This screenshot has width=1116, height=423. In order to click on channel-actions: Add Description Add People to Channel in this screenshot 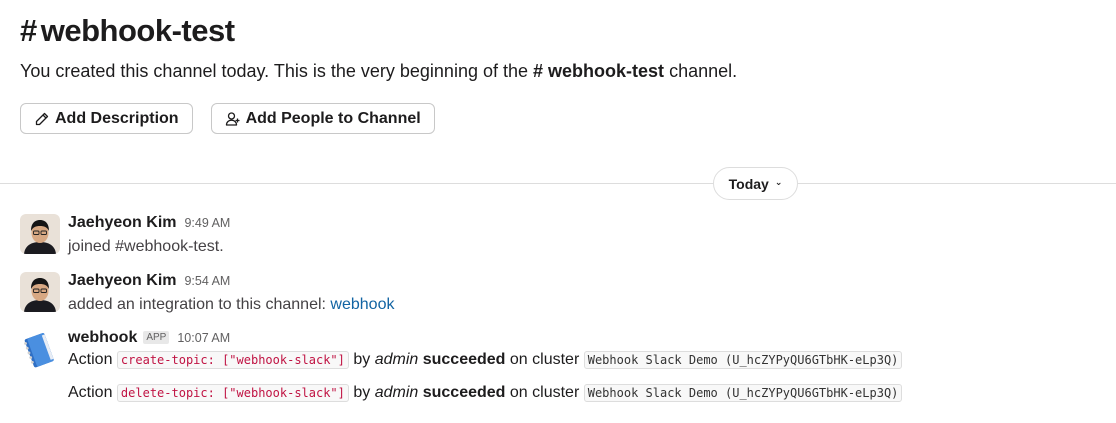, I will do `click(227, 118)`.